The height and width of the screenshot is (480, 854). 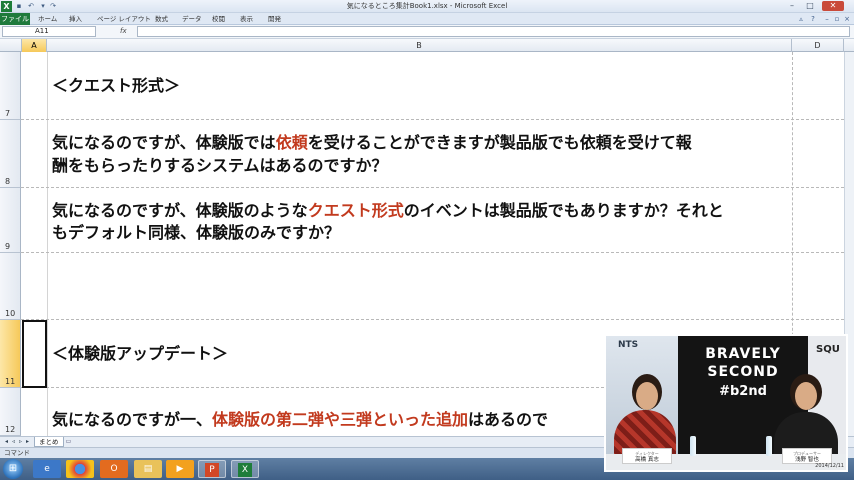 What do you see at coordinates (801, 19) in the screenshot?
I see `minimize-ribbon-icon: ▵` at bounding box center [801, 19].